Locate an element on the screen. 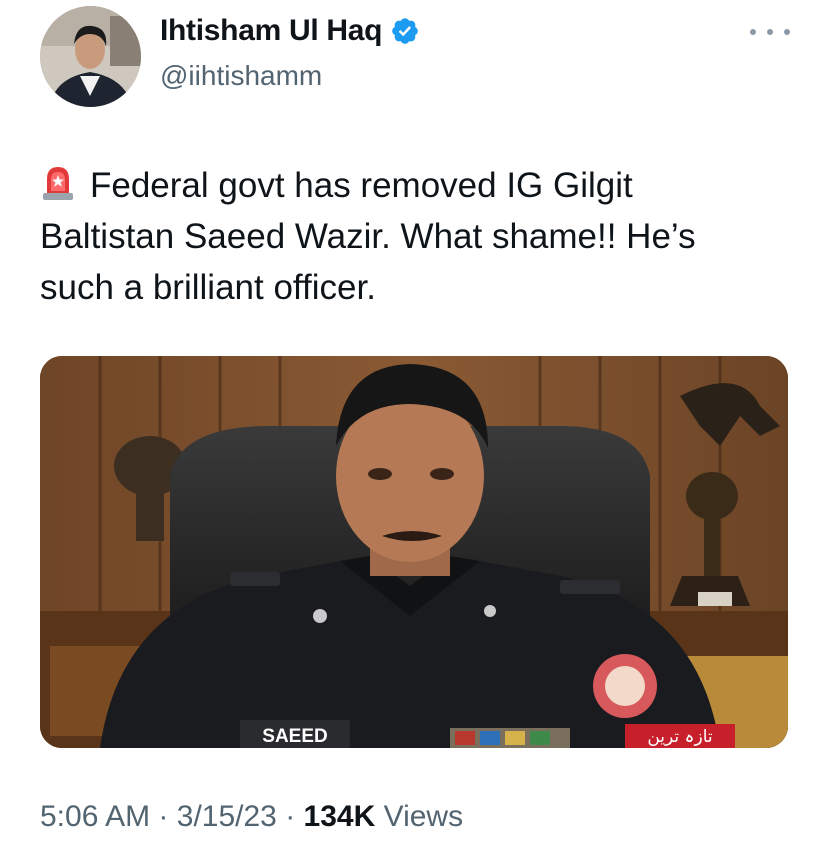 This screenshot has height=852, width=828. media-urdu-tag: تازہ ترین is located at coordinates (680, 737).